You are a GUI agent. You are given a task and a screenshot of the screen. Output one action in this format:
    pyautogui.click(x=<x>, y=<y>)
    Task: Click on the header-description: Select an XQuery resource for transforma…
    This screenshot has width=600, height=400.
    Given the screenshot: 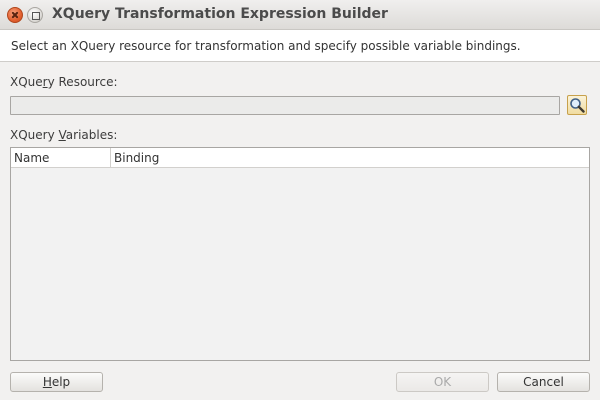 What is the action you would take?
    pyautogui.click(x=300, y=46)
    